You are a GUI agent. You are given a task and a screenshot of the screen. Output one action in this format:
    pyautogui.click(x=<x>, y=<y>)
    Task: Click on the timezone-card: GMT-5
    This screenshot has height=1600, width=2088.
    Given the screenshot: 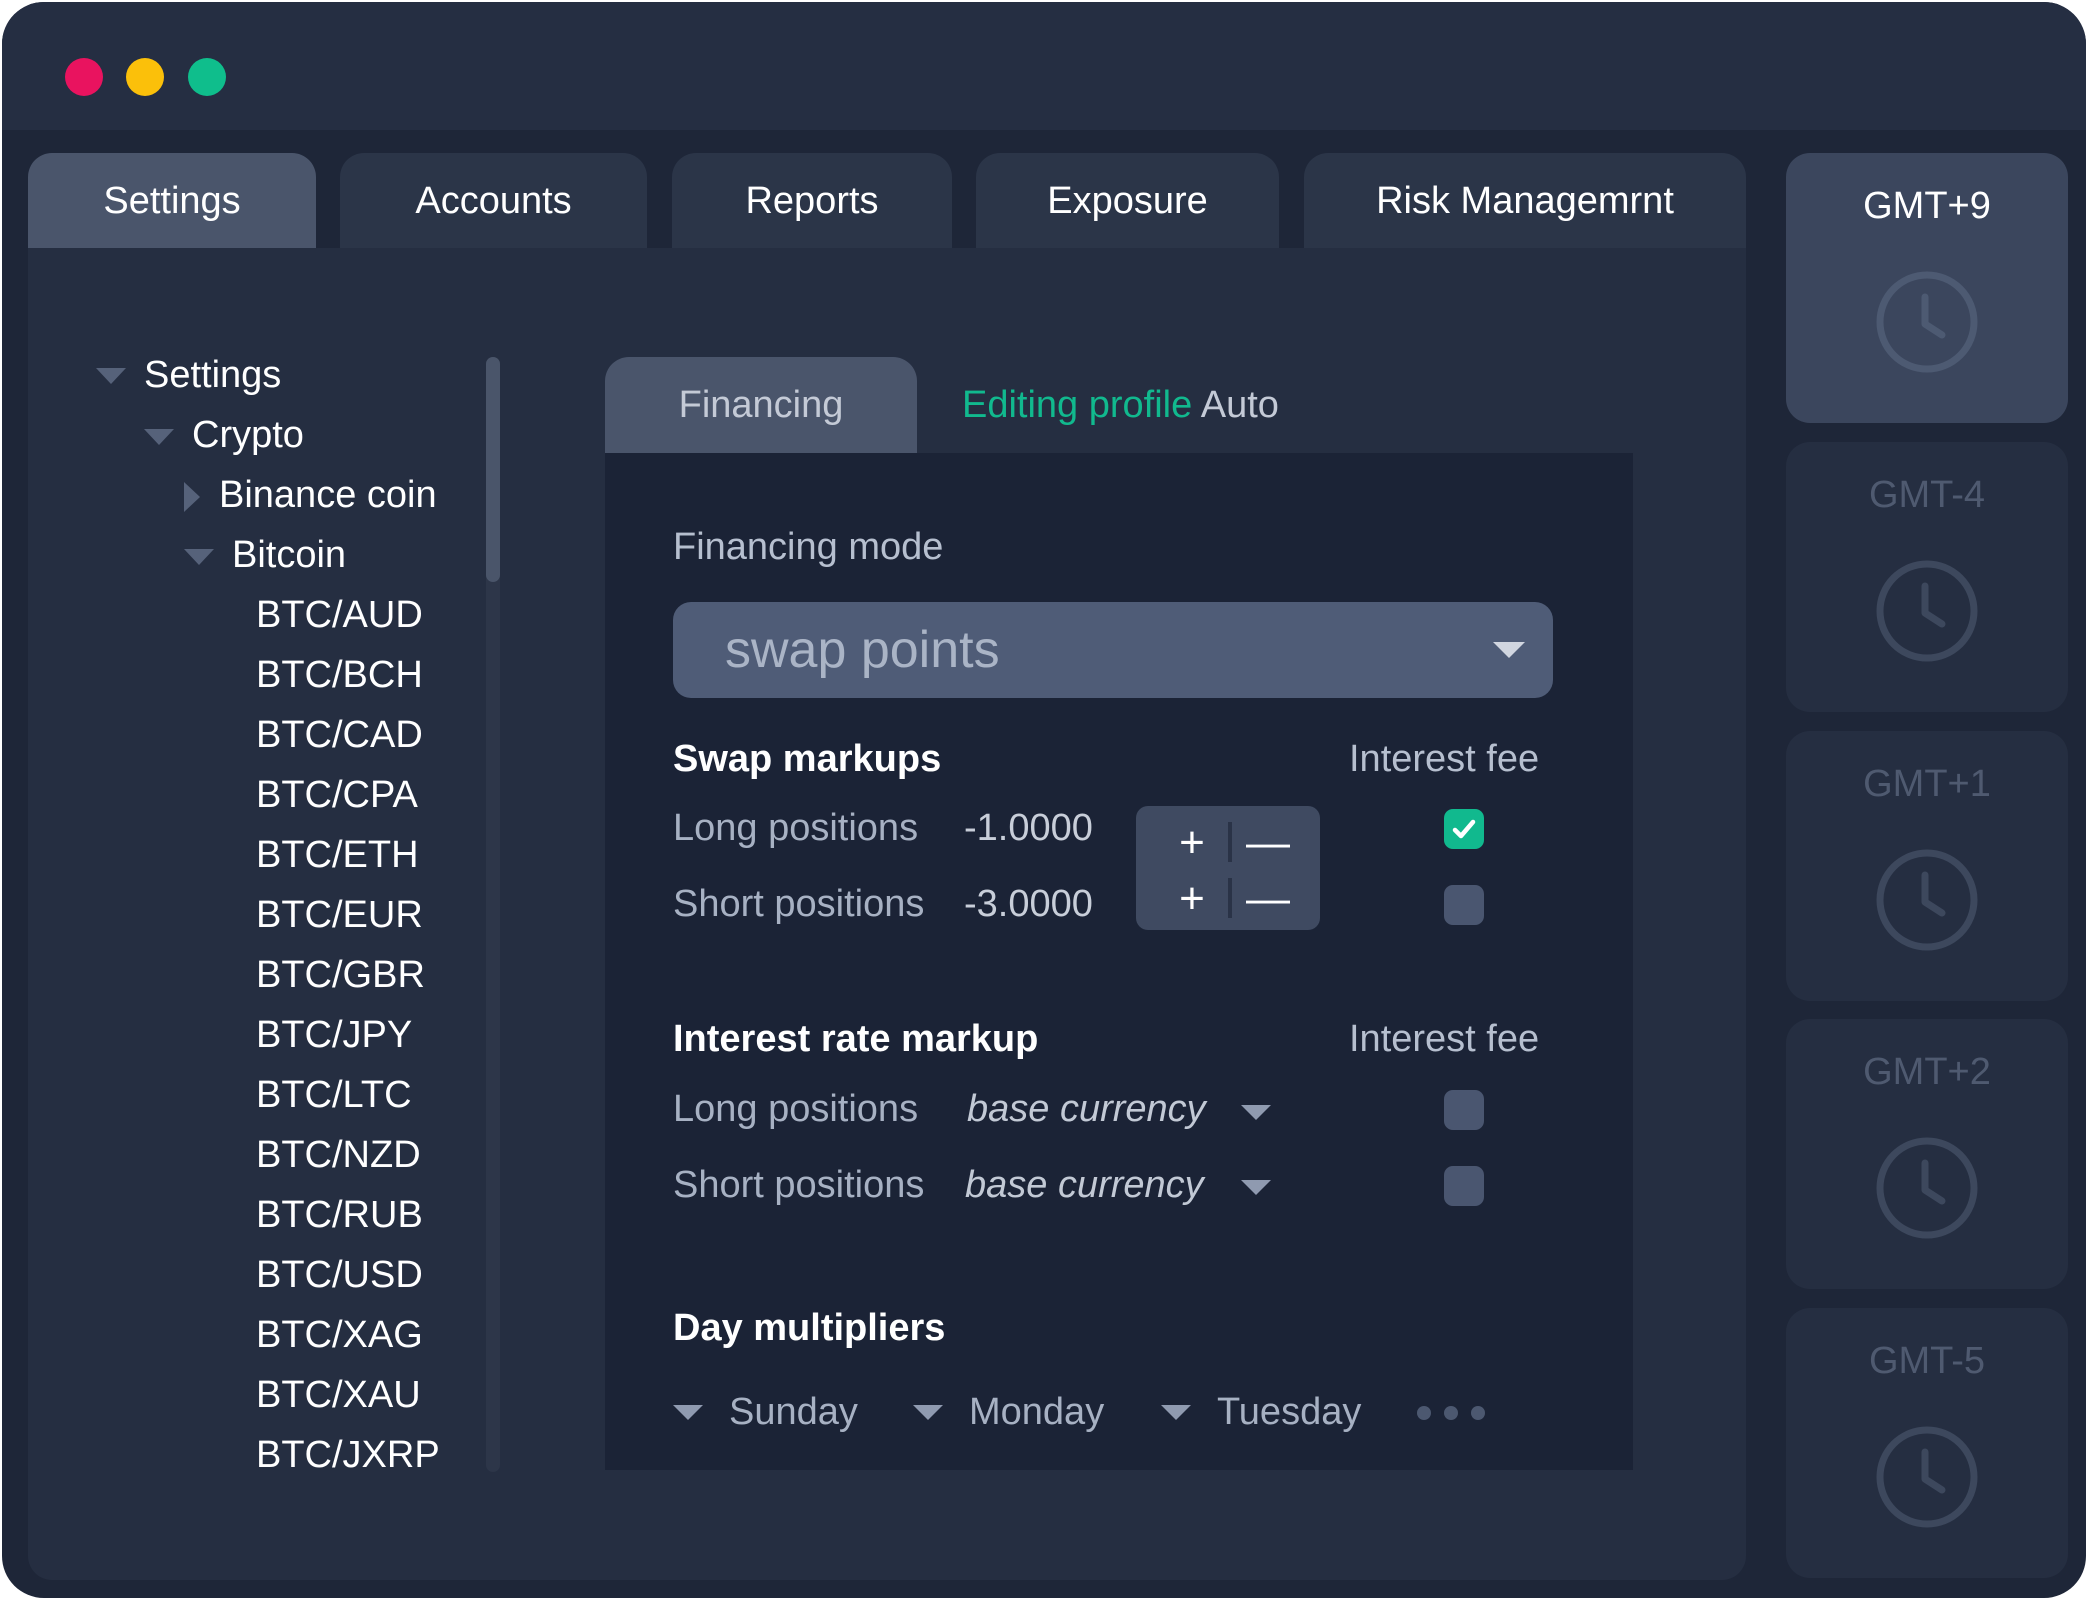 What is the action you would take?
    pyautogui.click(x=1927, y=1443)
    